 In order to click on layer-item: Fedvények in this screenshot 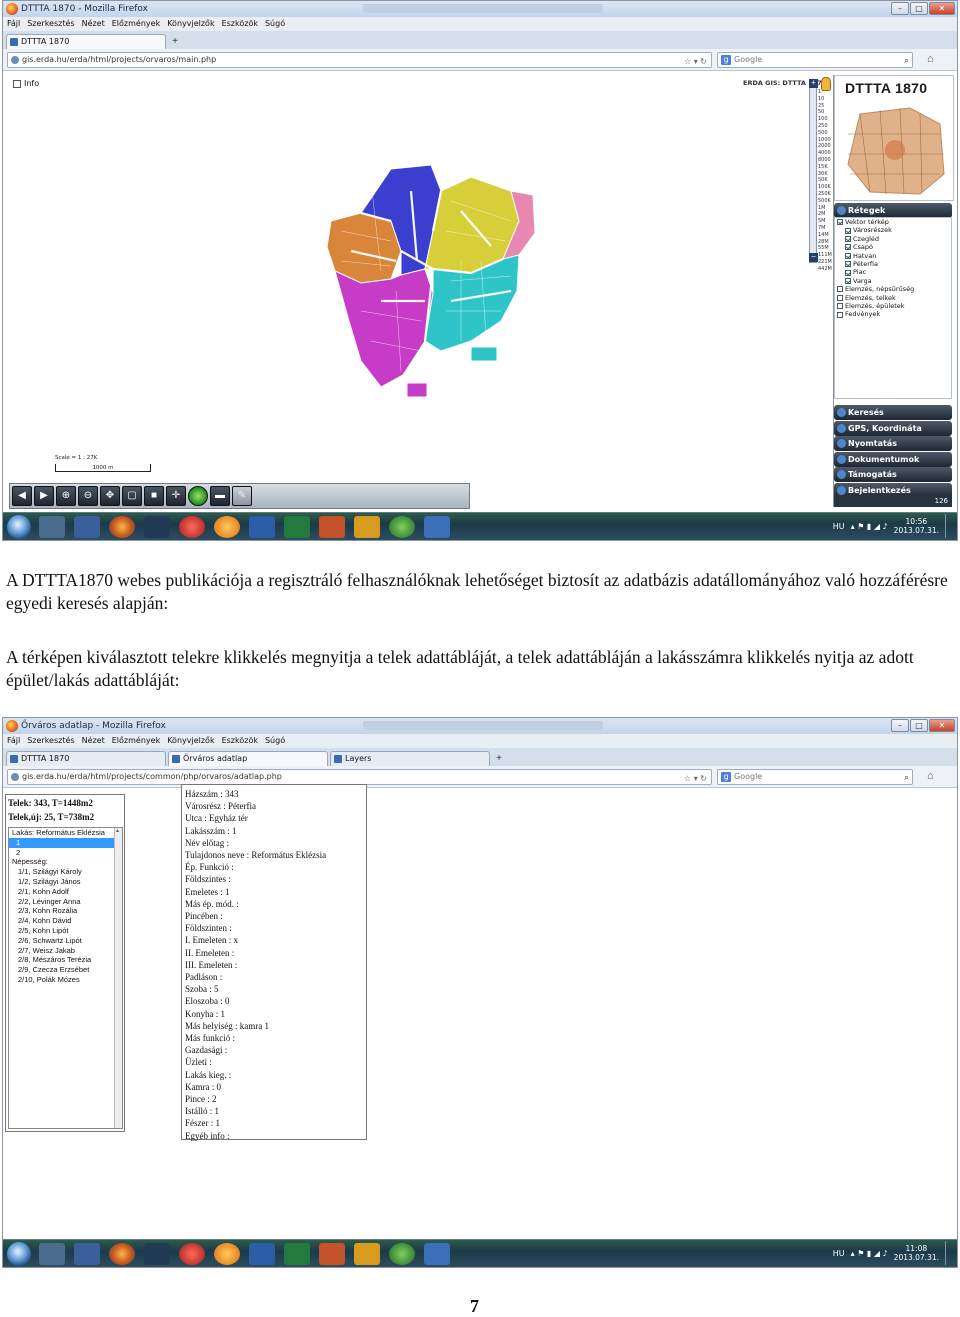, I will do `click(893, 314)`.